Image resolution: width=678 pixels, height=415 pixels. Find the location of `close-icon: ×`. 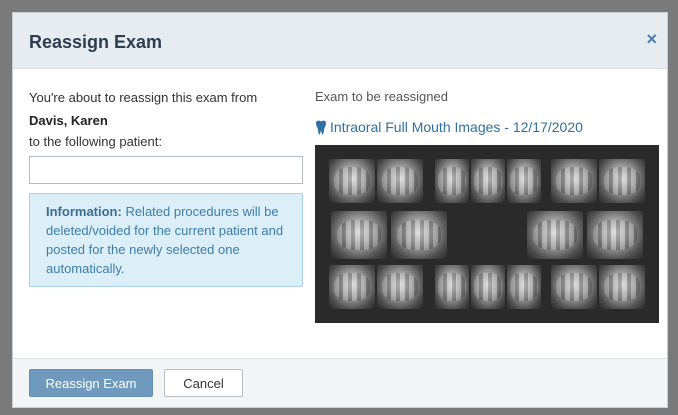

close-icon: × is located at coordinates (651, 39).